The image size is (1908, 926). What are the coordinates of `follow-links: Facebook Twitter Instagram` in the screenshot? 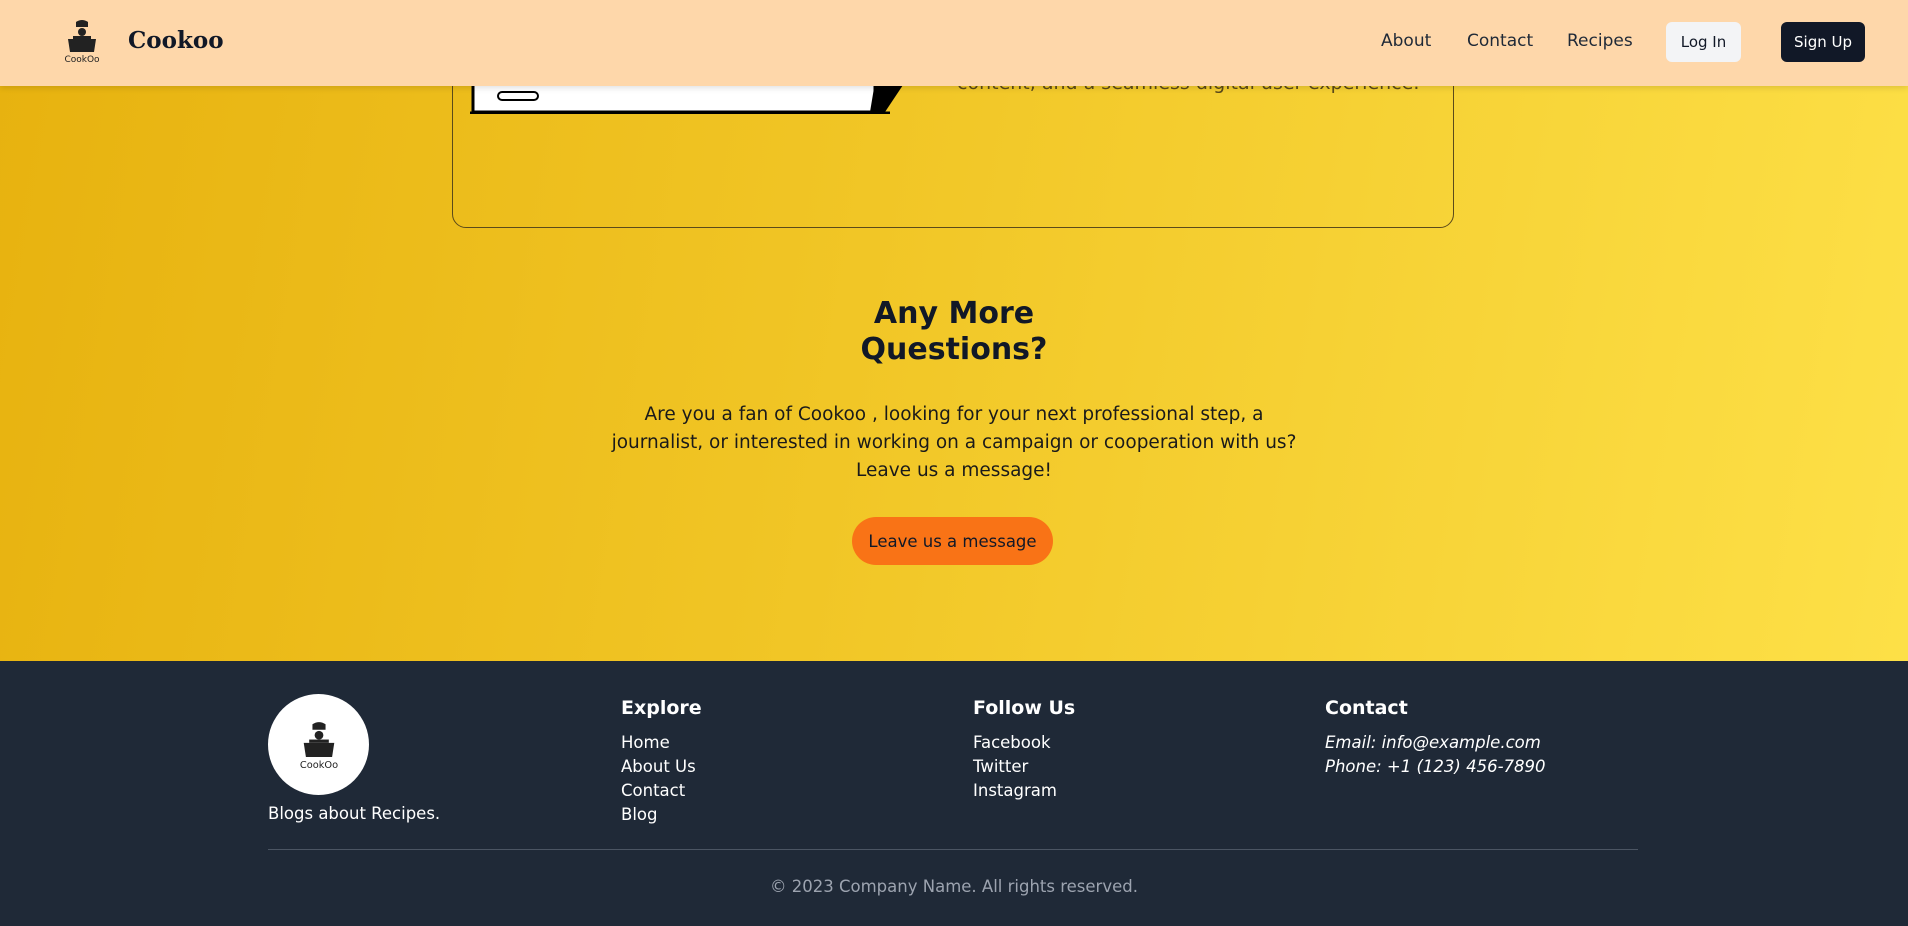 It's located at (1015, 767).